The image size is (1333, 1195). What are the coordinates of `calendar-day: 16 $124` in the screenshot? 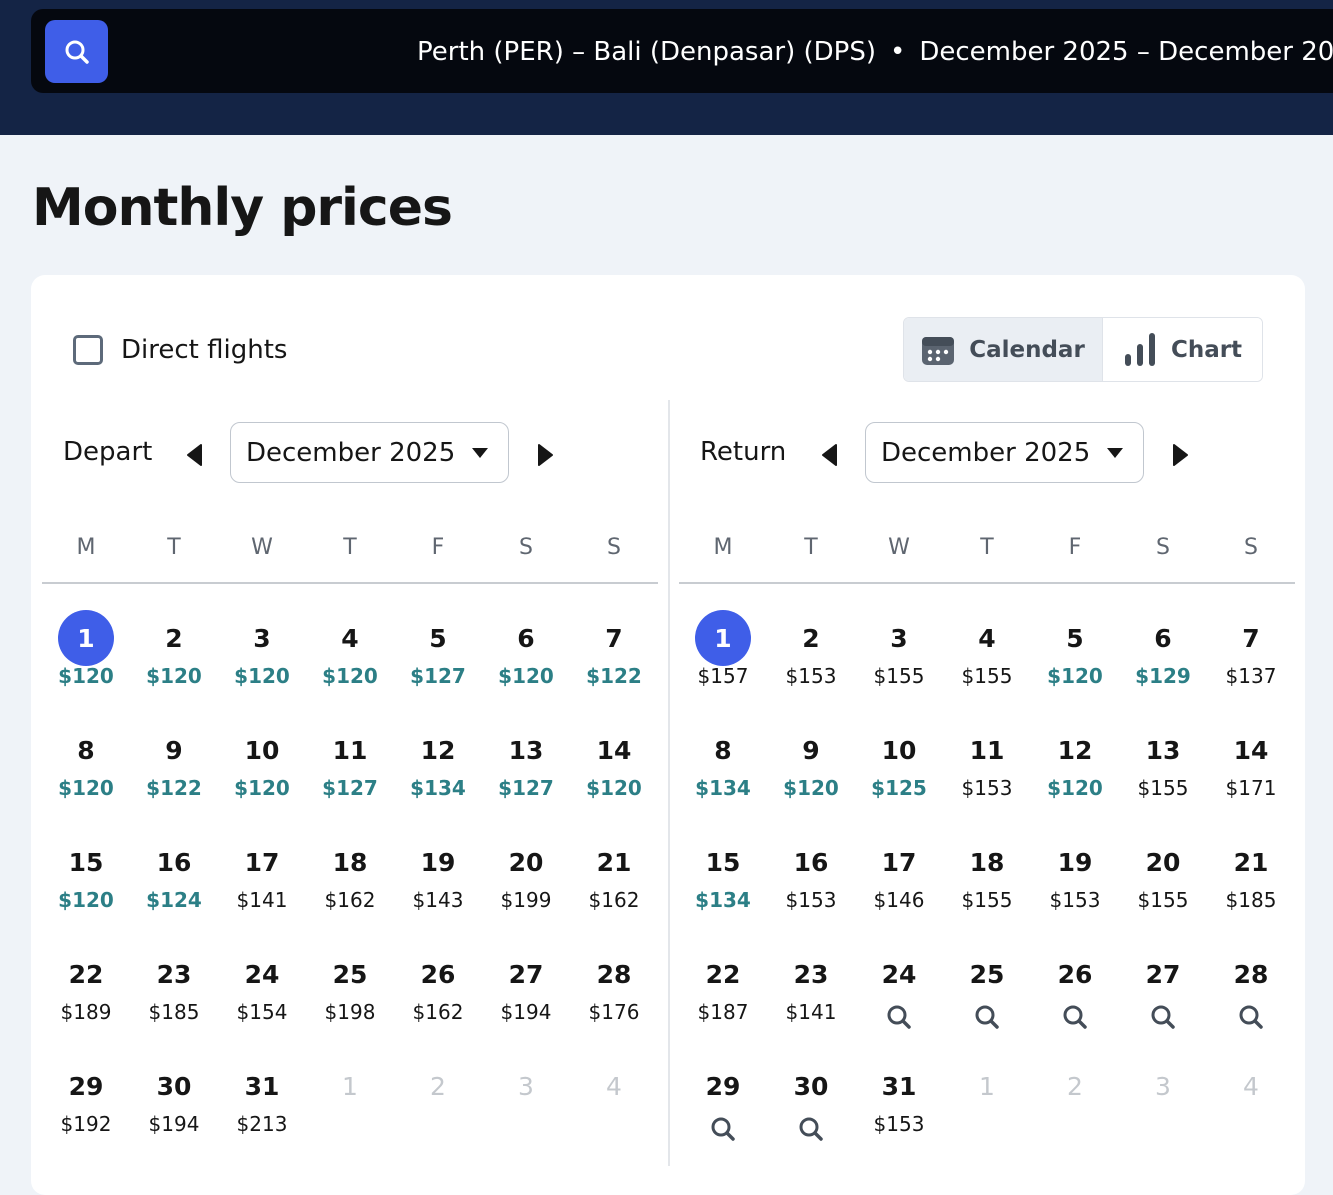 It's located at (174, 890).